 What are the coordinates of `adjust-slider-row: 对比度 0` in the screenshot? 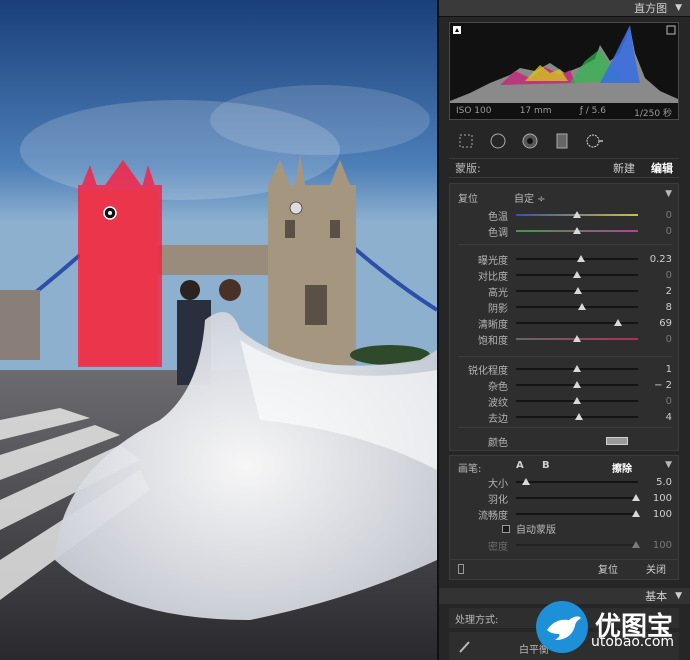 It's located at (564, 275).